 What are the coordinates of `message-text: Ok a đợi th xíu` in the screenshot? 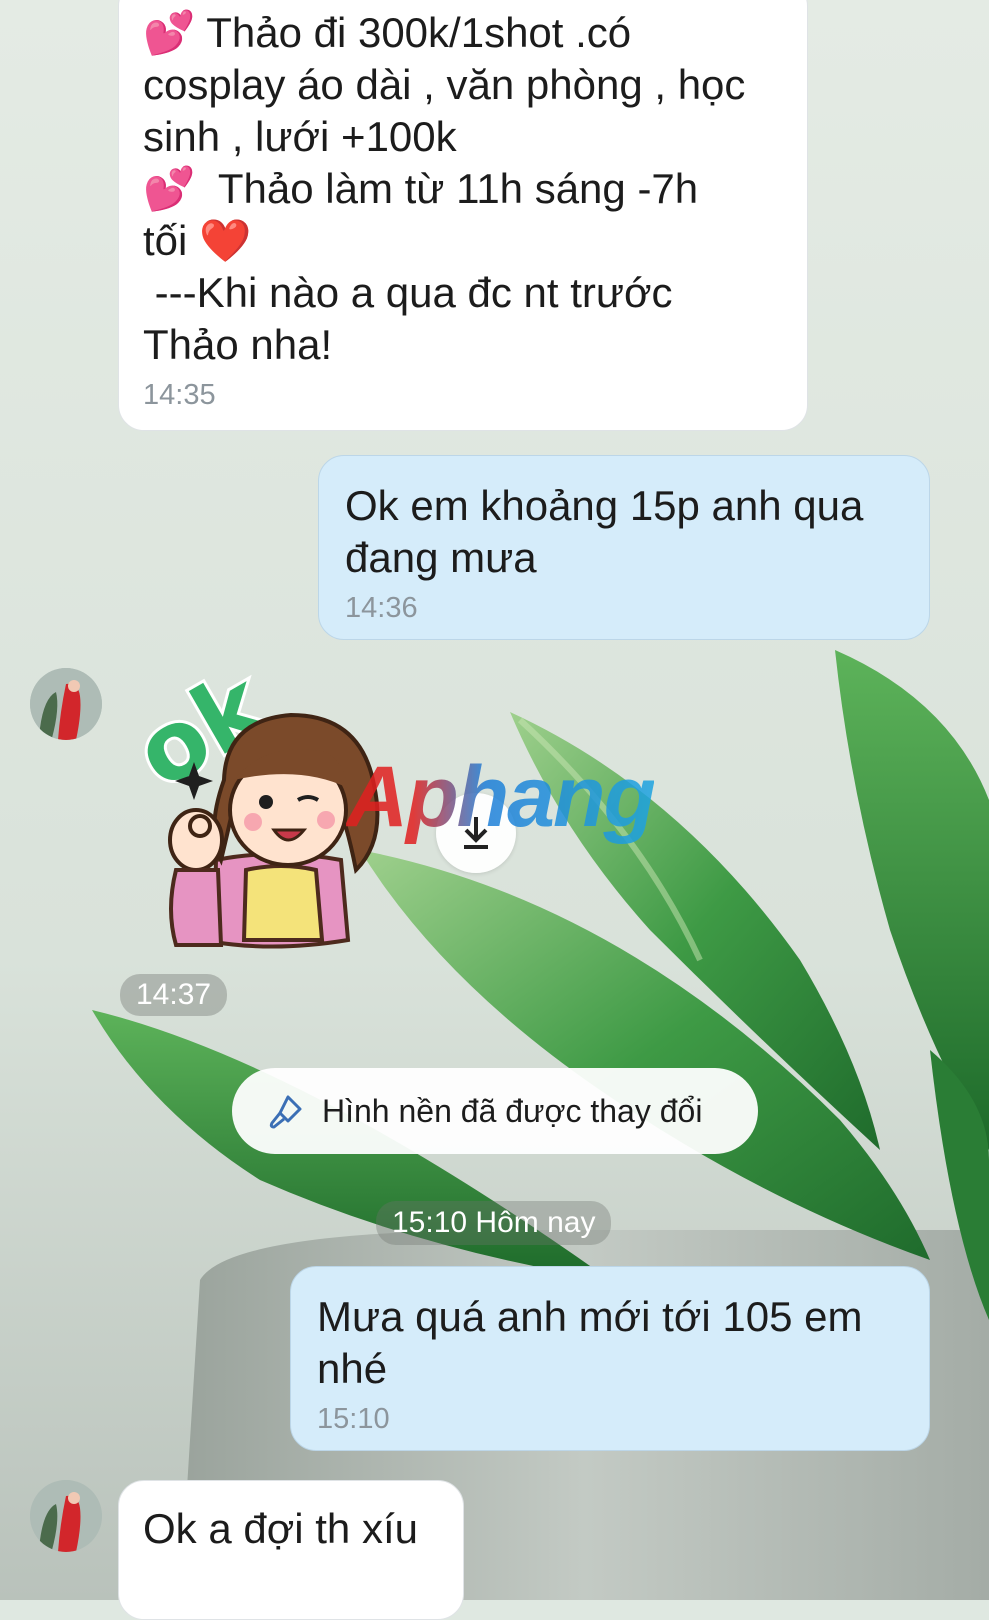 It's located at (280, 1528).